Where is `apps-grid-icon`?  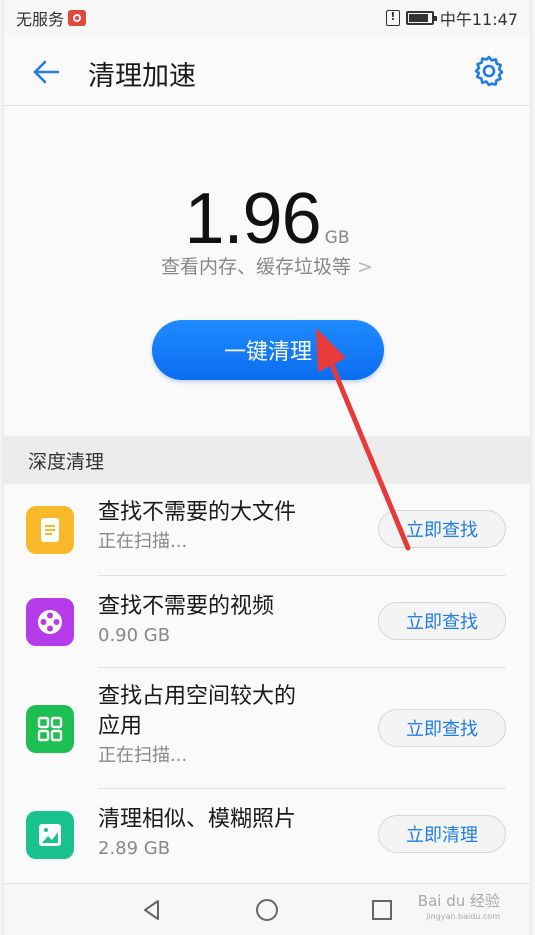 apps-grid-icon is located at coordinates (50, 729).